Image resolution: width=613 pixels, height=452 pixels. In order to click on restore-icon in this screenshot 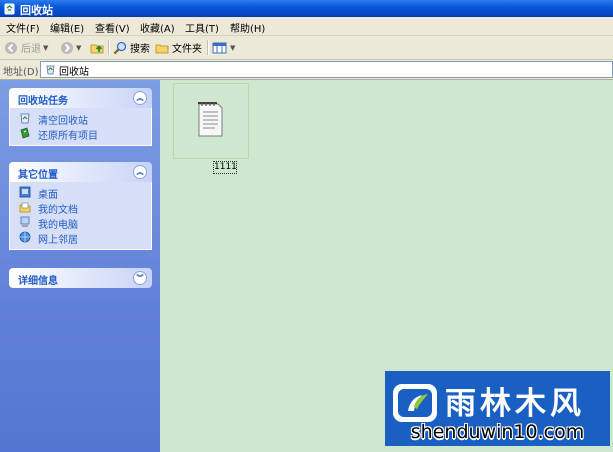, I will do `click(25, 133)`.